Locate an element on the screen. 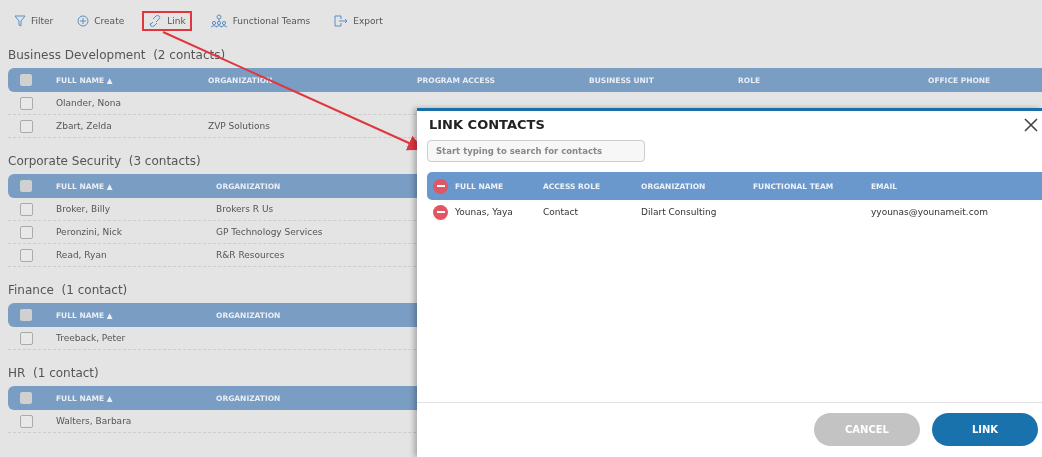 The height and width of the screenshot is (457, 1042). people-network-icon is located at coordinates (218, 21).